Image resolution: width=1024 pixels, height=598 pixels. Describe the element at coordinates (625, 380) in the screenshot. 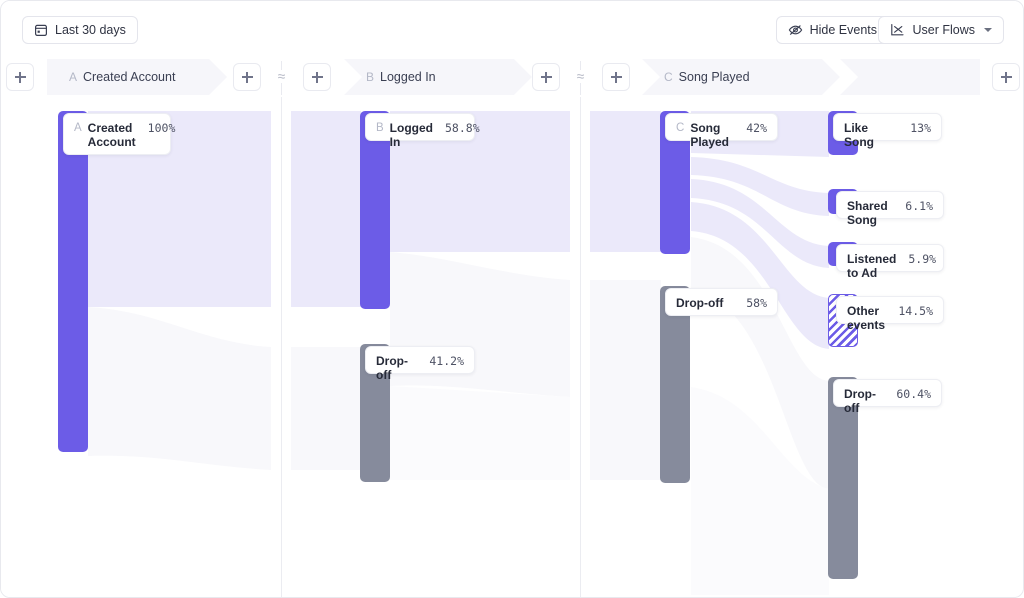

I see `ribbon-inflow-dropoff-c` at that location.